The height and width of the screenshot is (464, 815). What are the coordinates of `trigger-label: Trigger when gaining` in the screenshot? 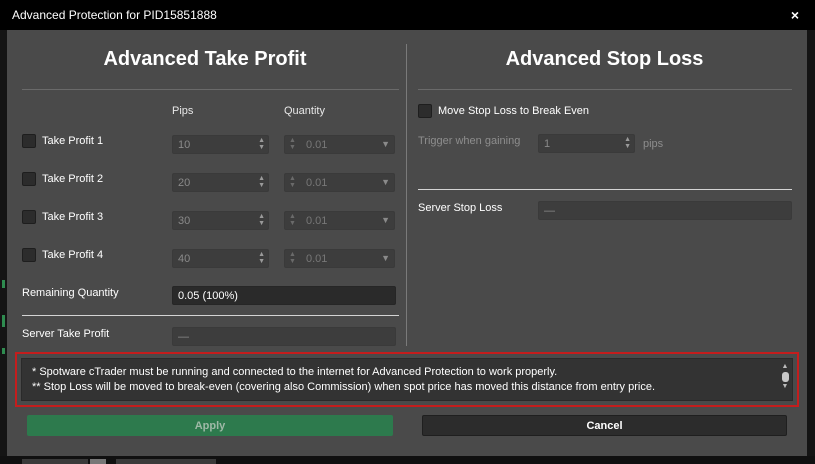 It's located at (469, 141).